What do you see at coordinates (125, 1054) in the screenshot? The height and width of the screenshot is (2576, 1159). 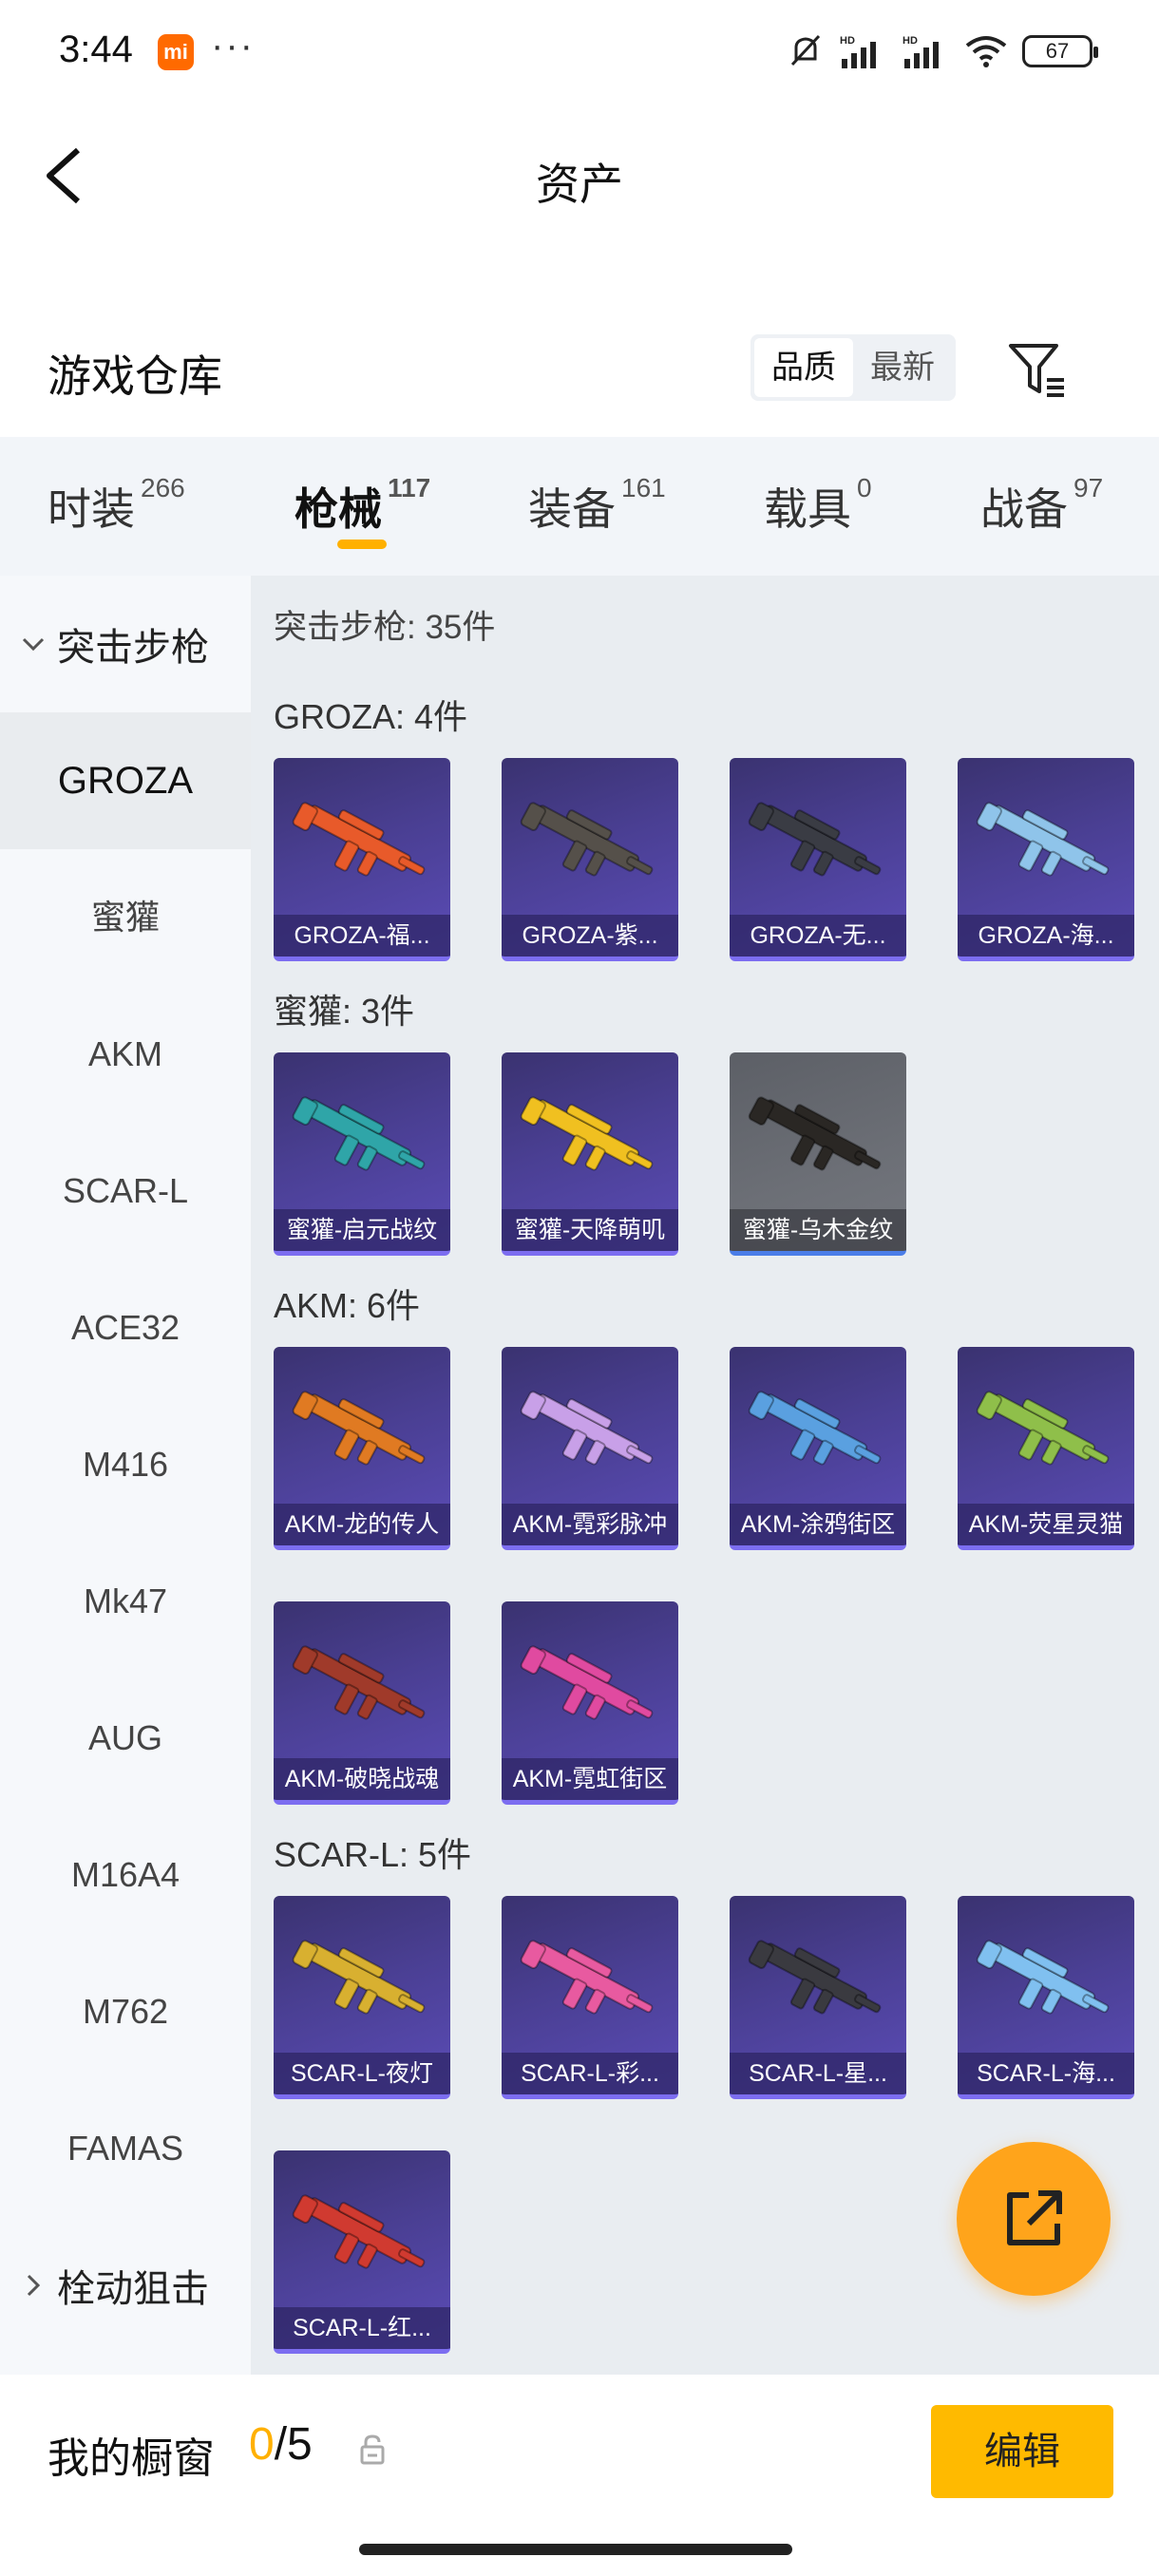 I see `sidebar-item-akm: AKM` at bounding box center [125, 1054].